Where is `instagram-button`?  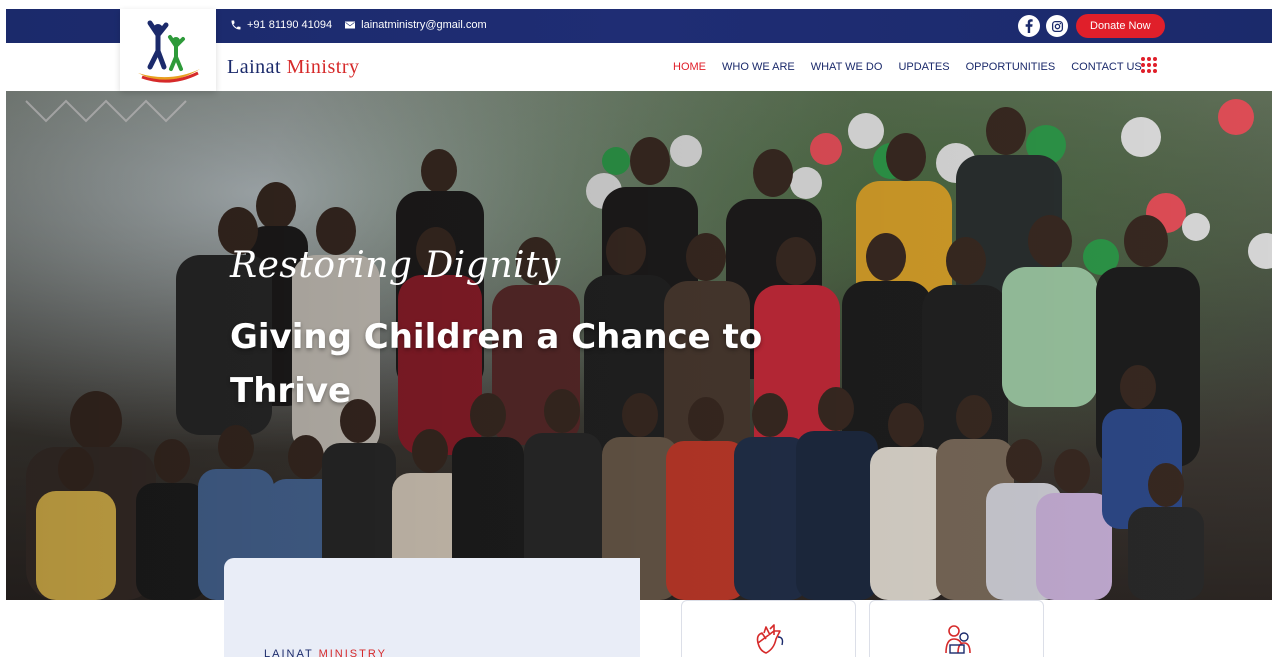
instagram-button is located at coordinates (1057, 26).